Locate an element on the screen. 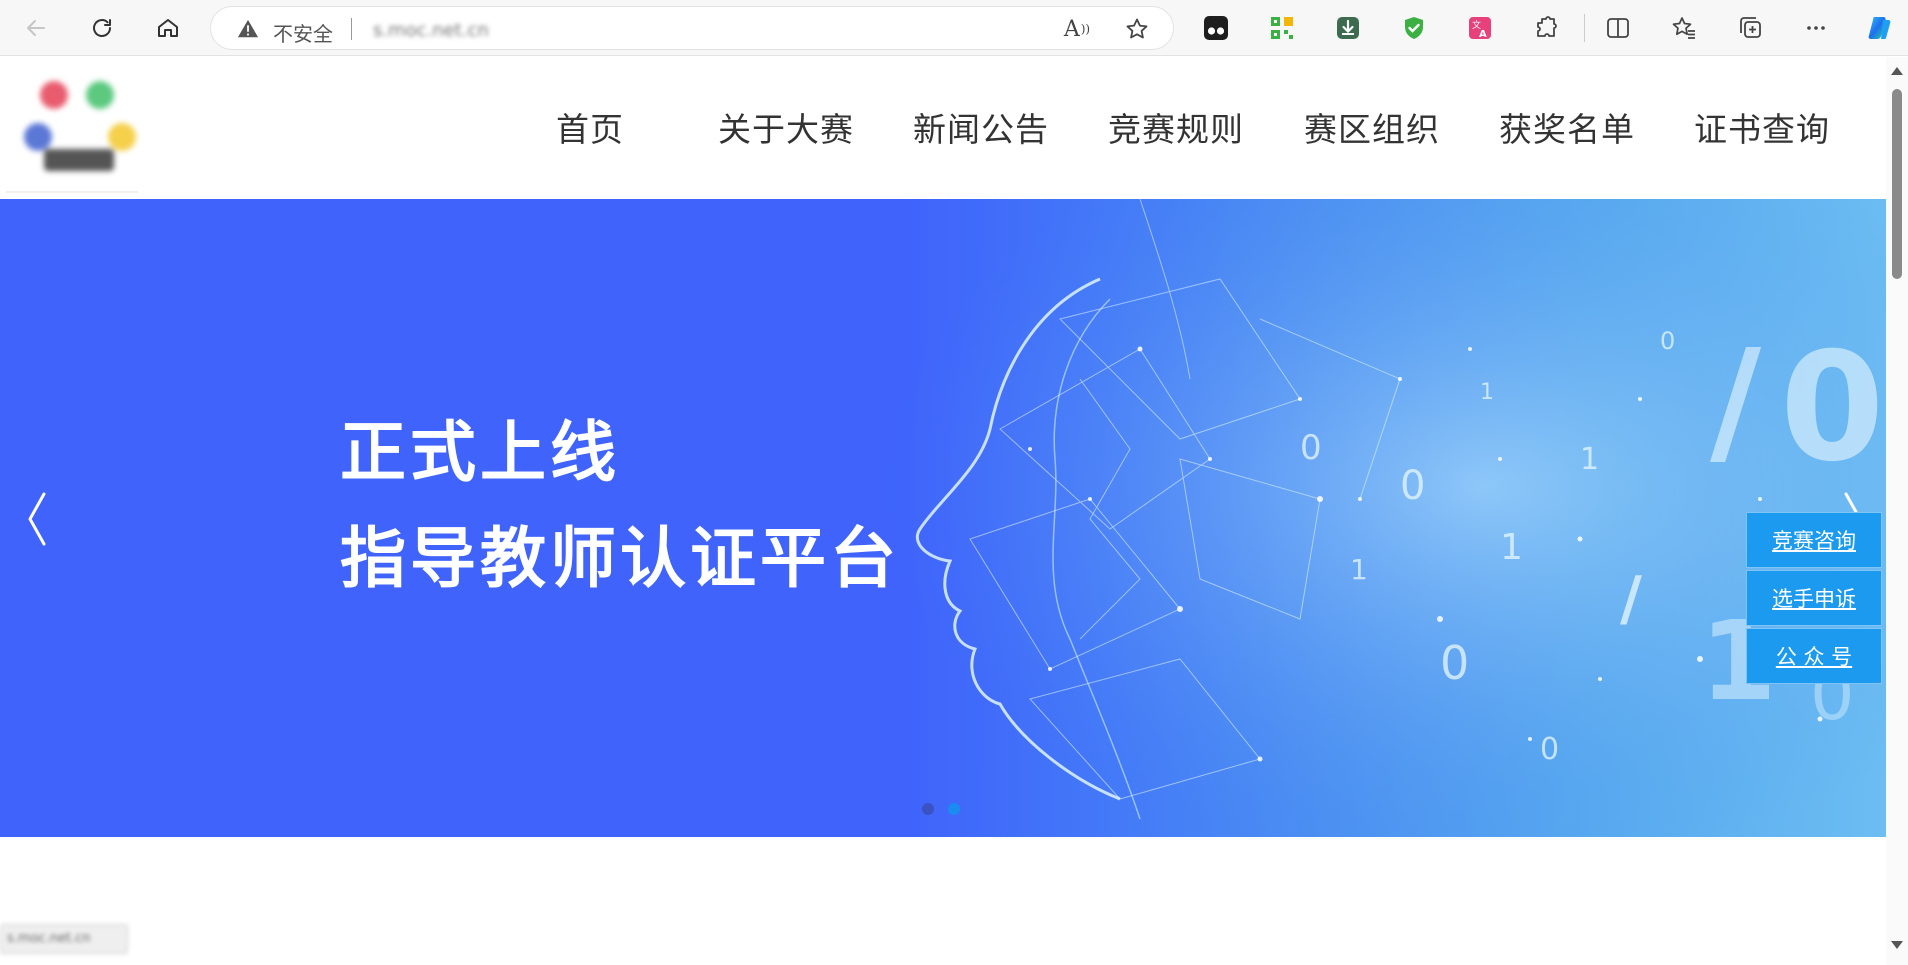 The width and height of the screenshot is (1908, 965). logo-wordmark is located at coordinates (79, 160).